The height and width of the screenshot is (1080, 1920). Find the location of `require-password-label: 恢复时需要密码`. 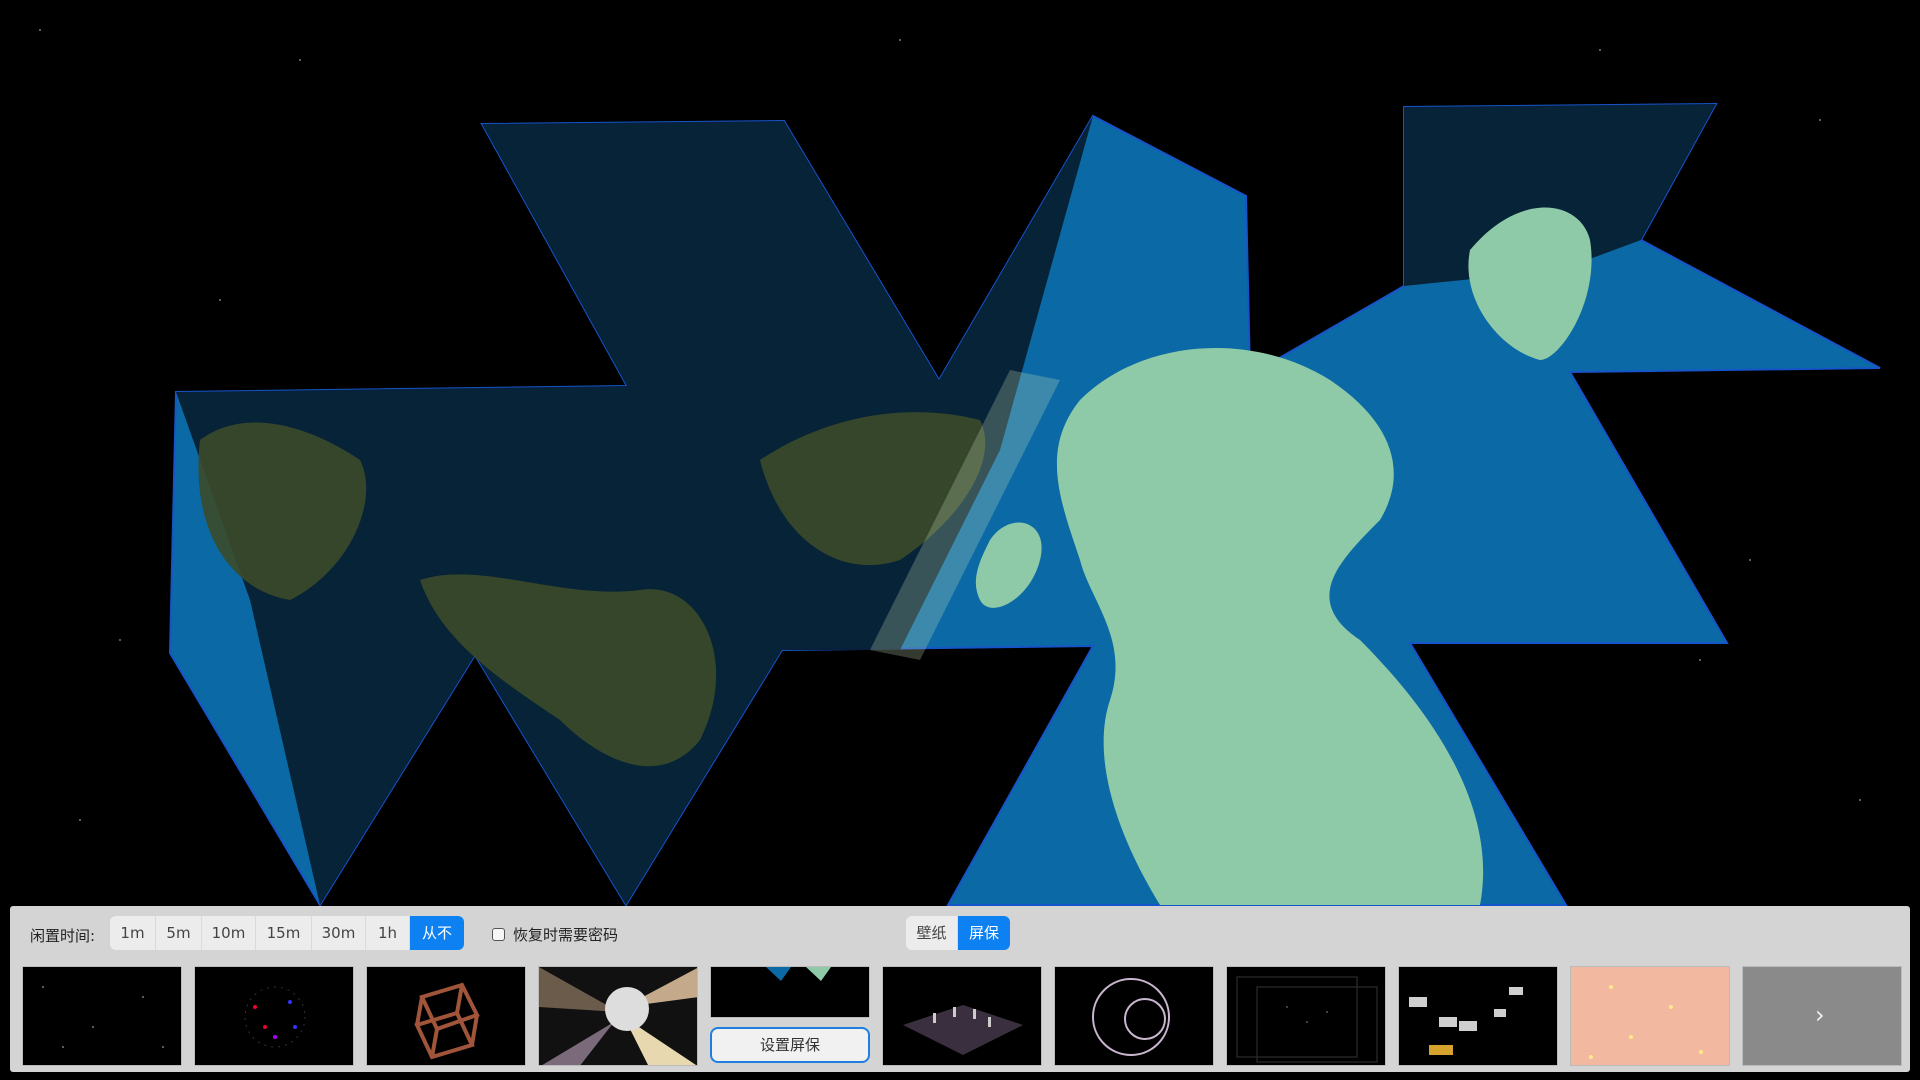

require-password-label: 恢复时需要密码 is located at coordinates (566, 935).